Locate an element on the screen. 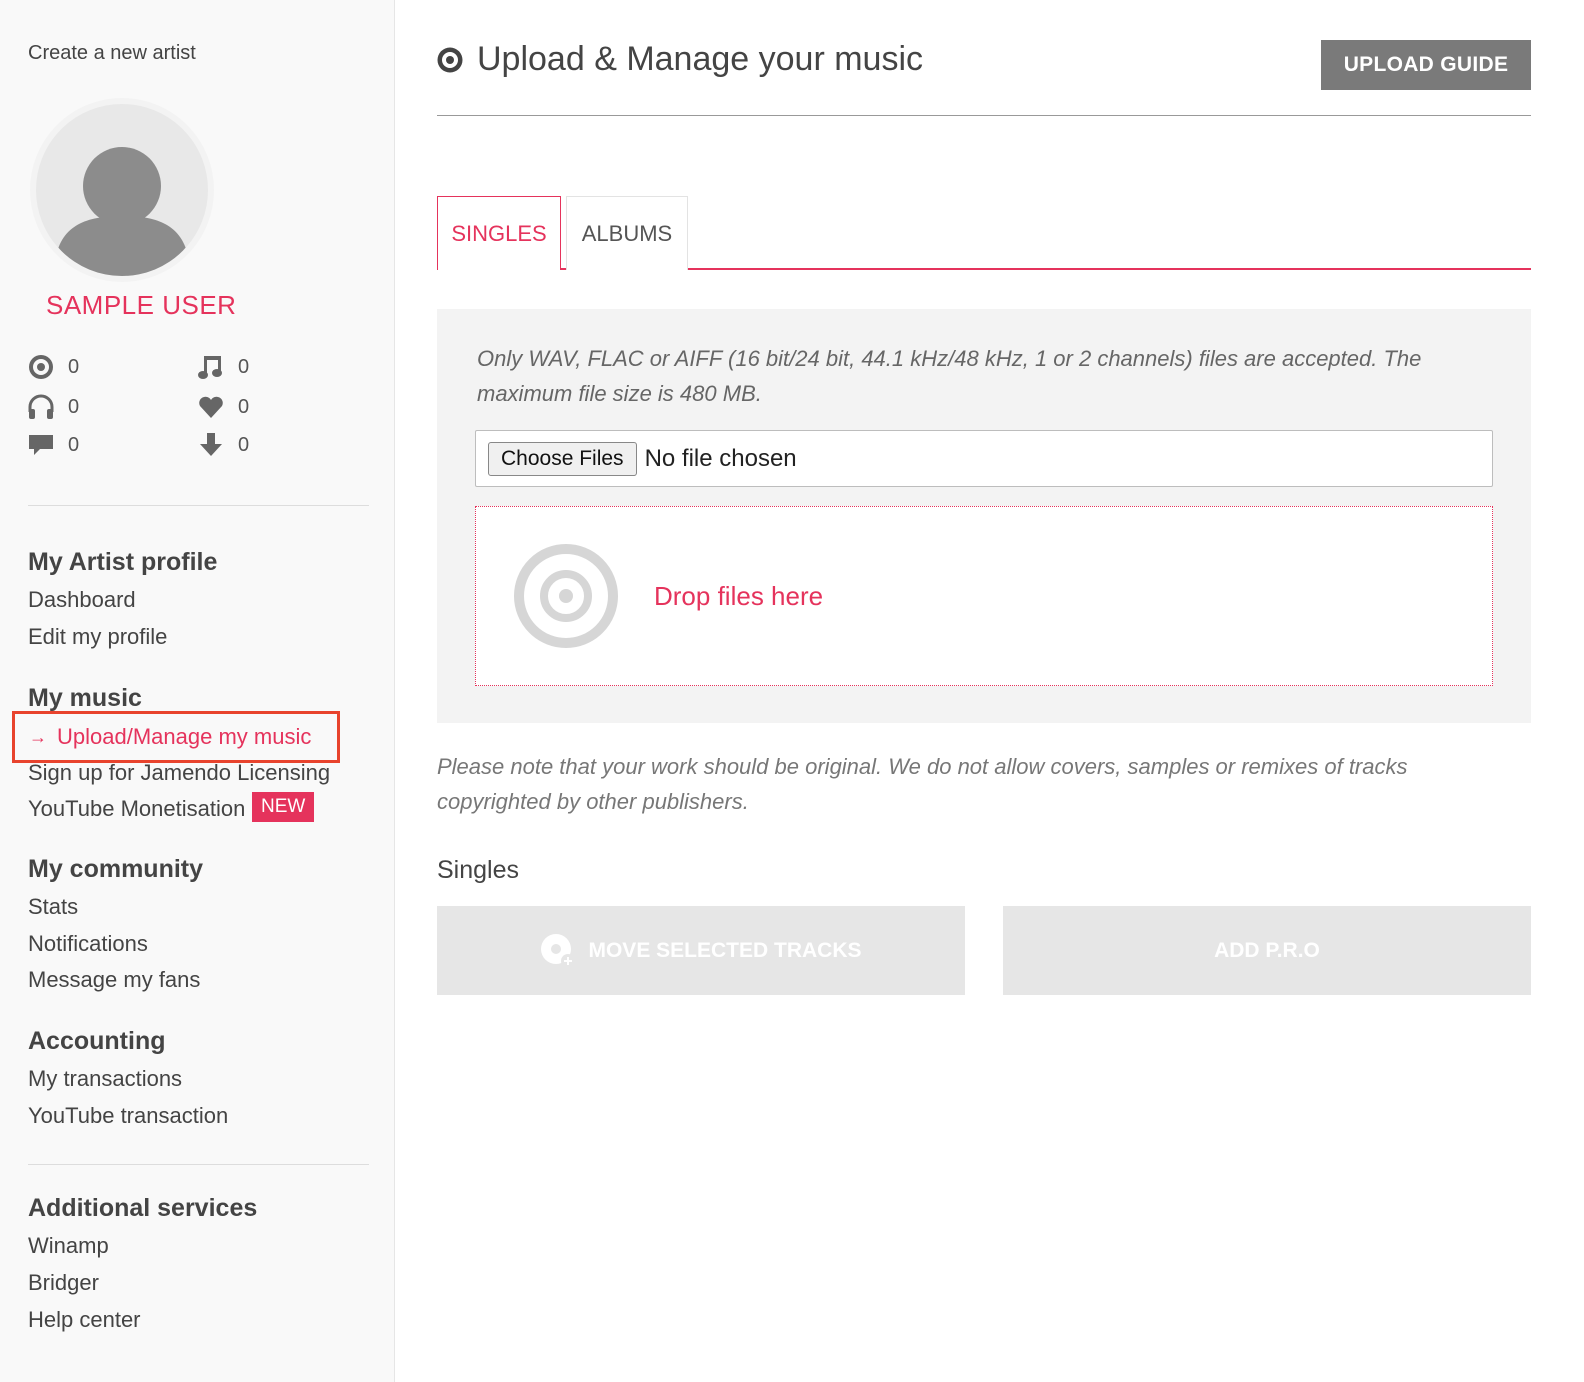 This screenshot has height=1382, width=1584. section-title-artist-profile: My Artist profile is located at coordinates (123, 562).